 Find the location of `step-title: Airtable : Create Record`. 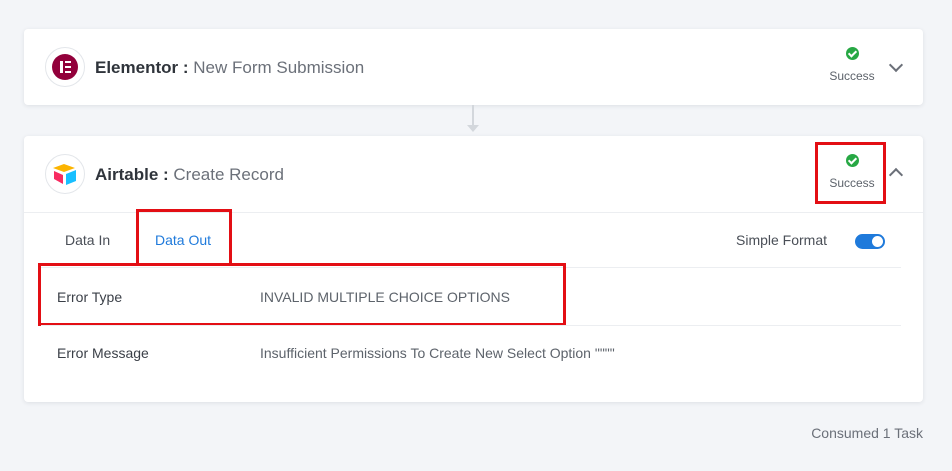

step-title: Airtable : Create Record is located at coordinates (189, 175).